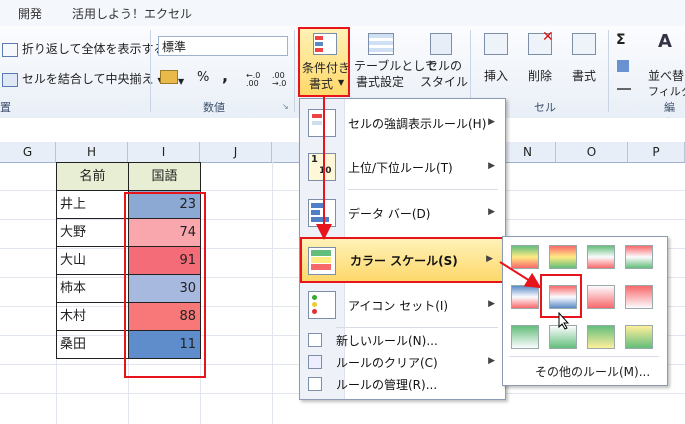 The image size is (685, 424). Describe the element at coordinates (564, 322) in the screenshot. I see `mouse-cursor-icon` at that location.